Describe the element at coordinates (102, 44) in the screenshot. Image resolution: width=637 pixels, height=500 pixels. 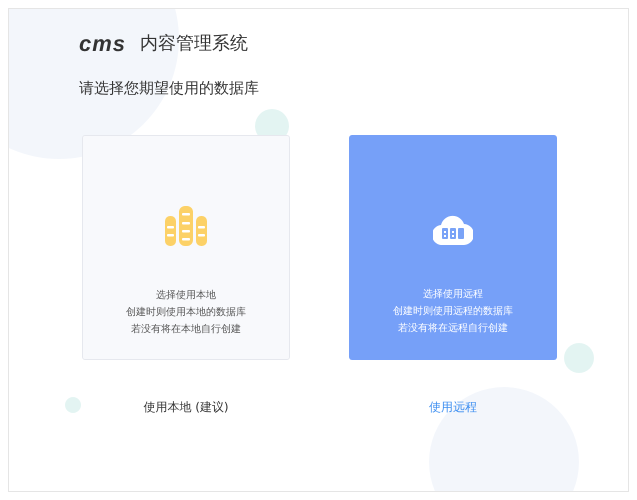
I see `logo: cms` at that location.